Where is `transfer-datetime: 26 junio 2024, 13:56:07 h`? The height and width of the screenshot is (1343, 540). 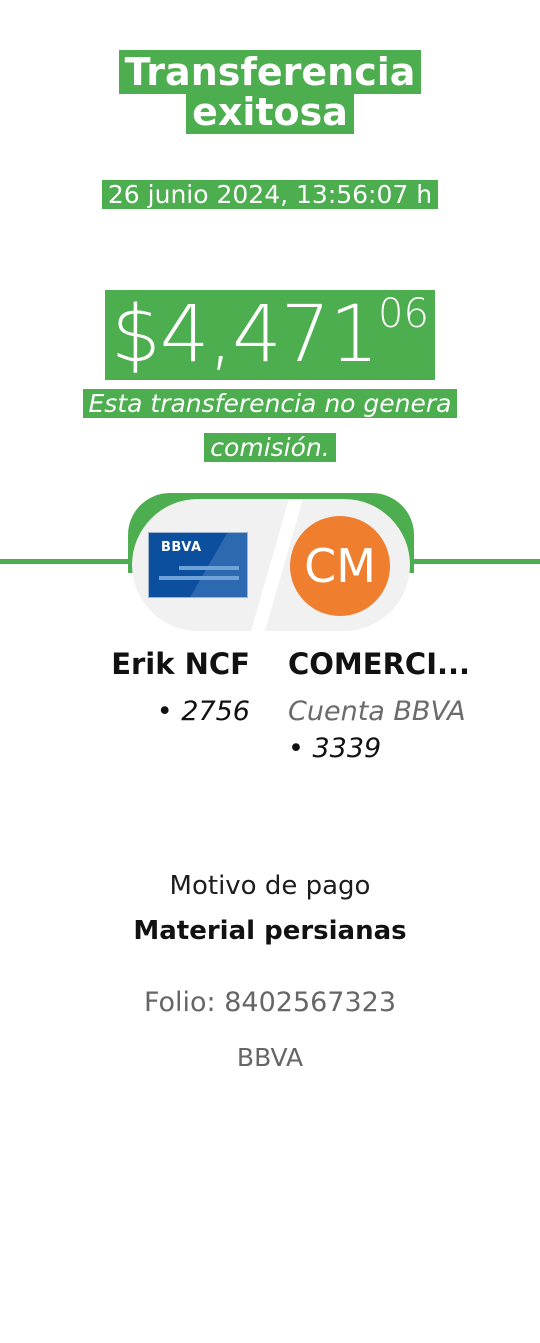 transfer-datetime: 26 junio 2024, 13:56:07 h is located at coordinates (270, 195).